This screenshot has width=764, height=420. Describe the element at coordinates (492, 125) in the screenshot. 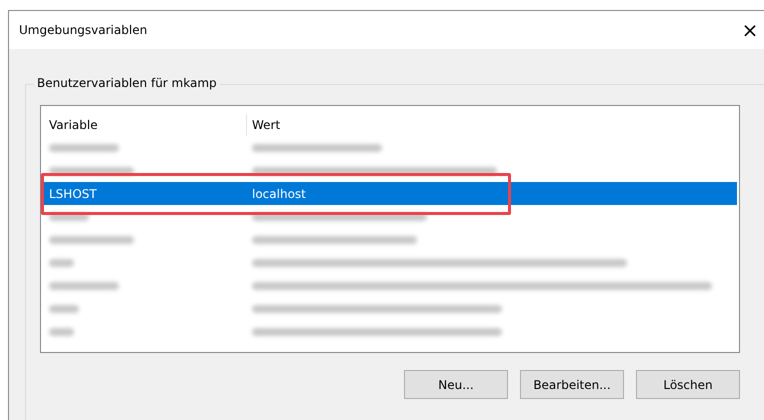

I see `column-header: Wert` at that location.